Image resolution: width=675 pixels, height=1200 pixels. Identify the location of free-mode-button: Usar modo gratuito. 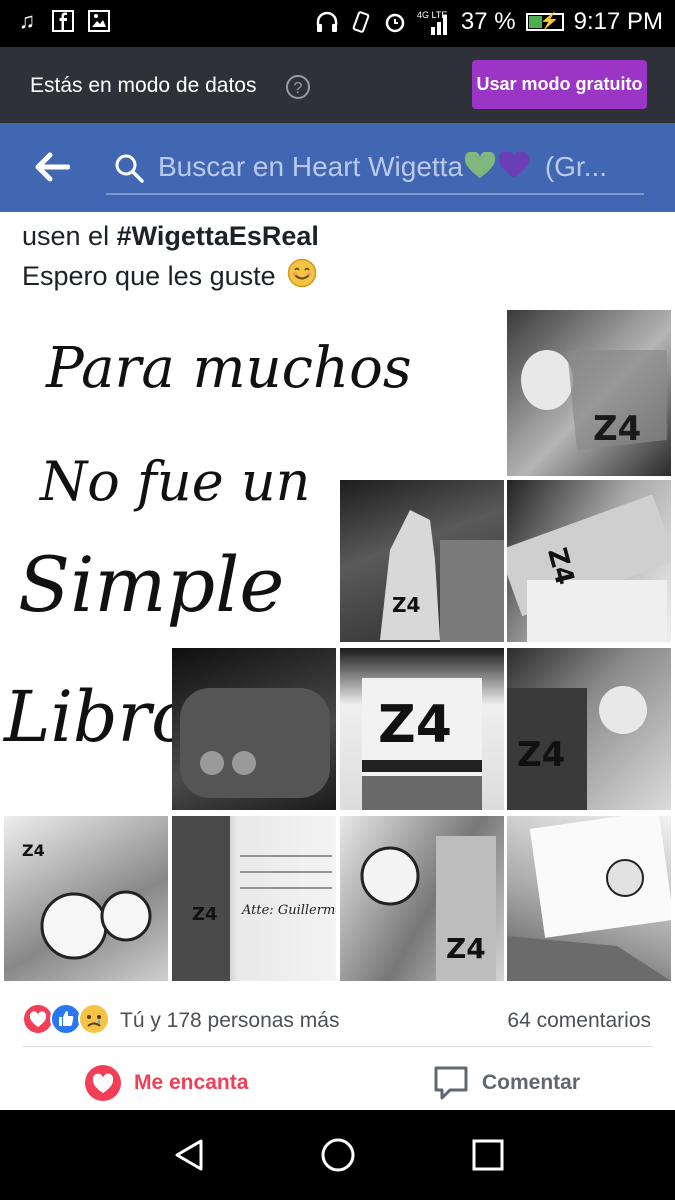
(559, 84).